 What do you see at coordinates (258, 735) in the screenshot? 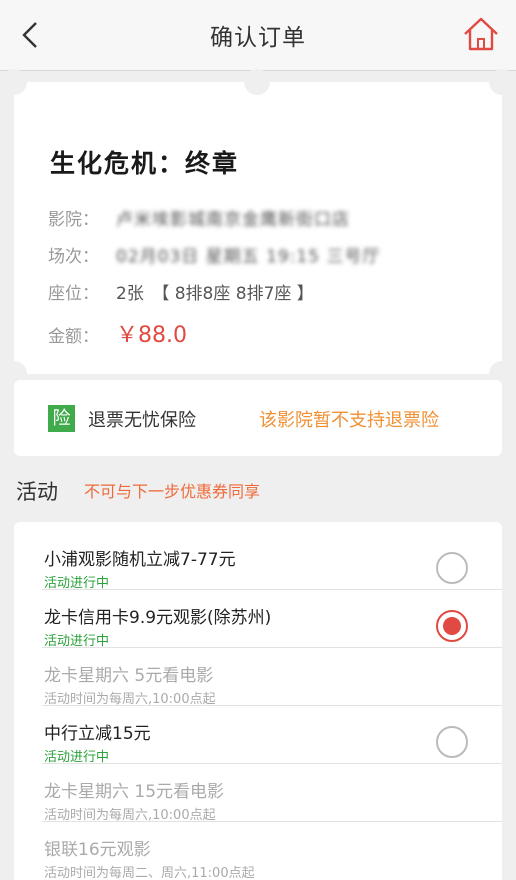
I see `activity-item: 中行立减15元 活动进行中` at bounding box center [258, 735].